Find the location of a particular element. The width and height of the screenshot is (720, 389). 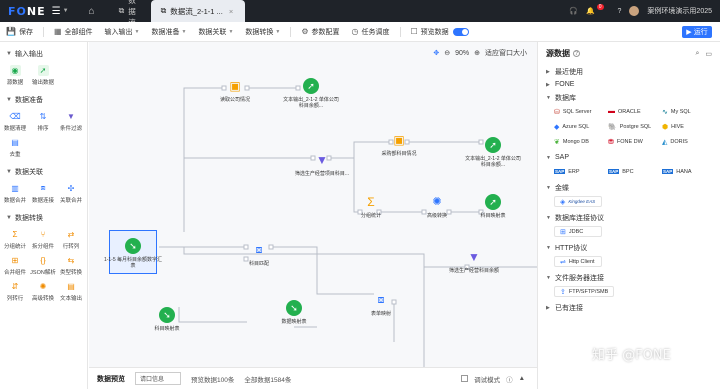

data-join-menu: 数据关联 ▼ is located at coordinates (215, 32).